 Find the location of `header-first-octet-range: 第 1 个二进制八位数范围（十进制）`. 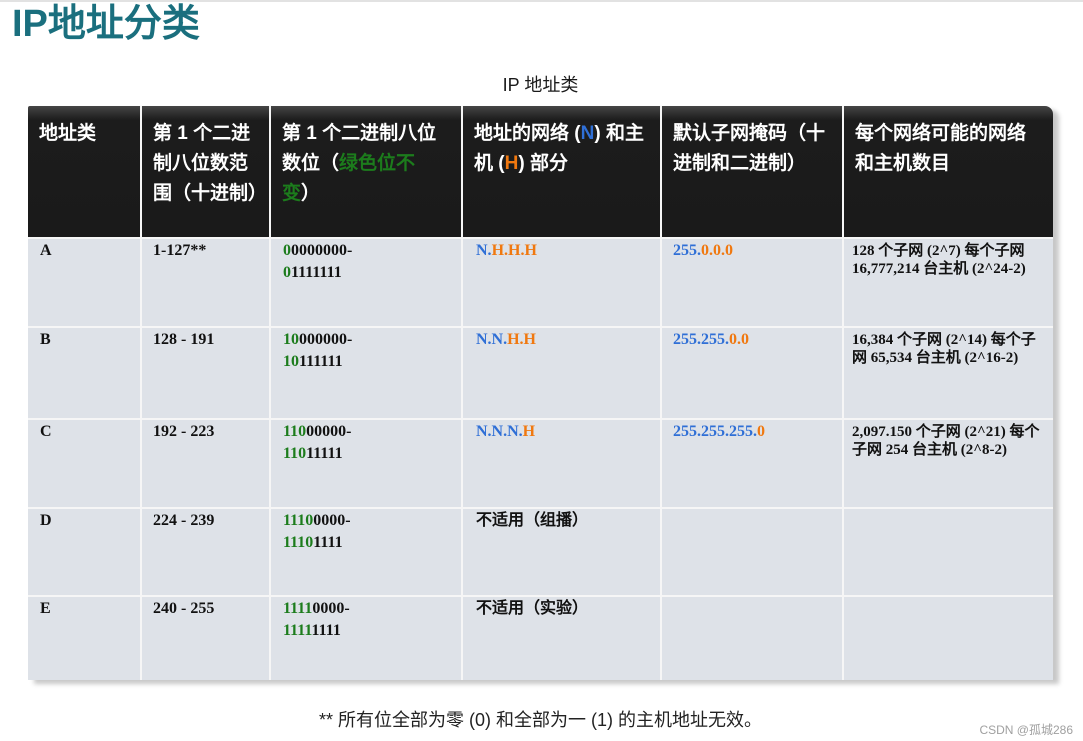

header-first-octet-range: 第 1 个二进制八位数范围（十进制） is located at coordinates (205, 171).